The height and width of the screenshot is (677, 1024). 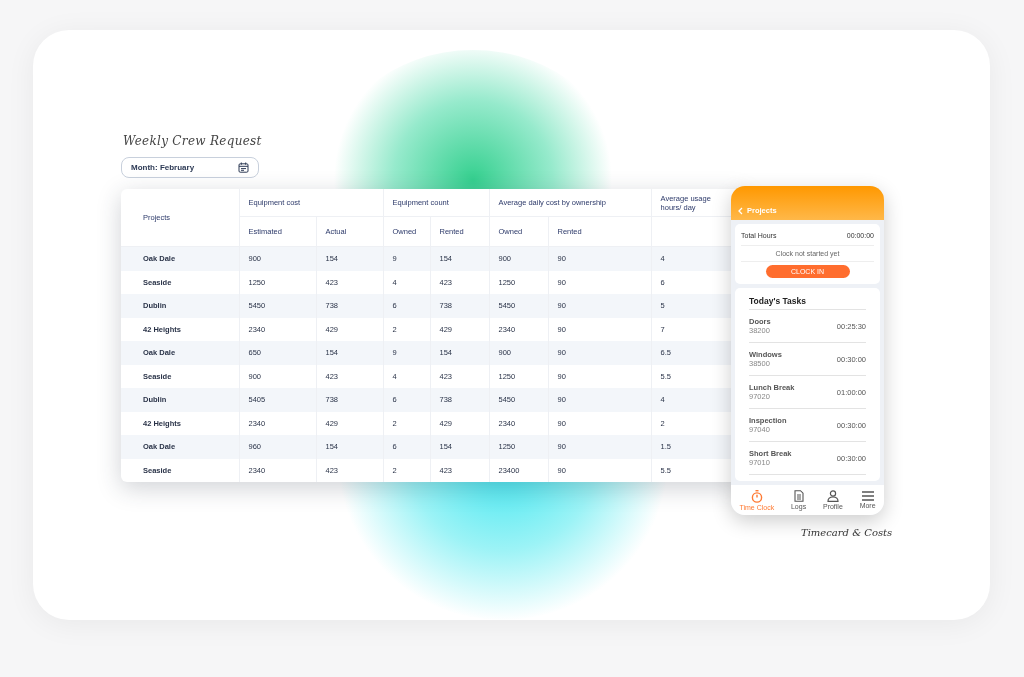 I want to click on stopwatch-icon, so click(x=756, y=496).